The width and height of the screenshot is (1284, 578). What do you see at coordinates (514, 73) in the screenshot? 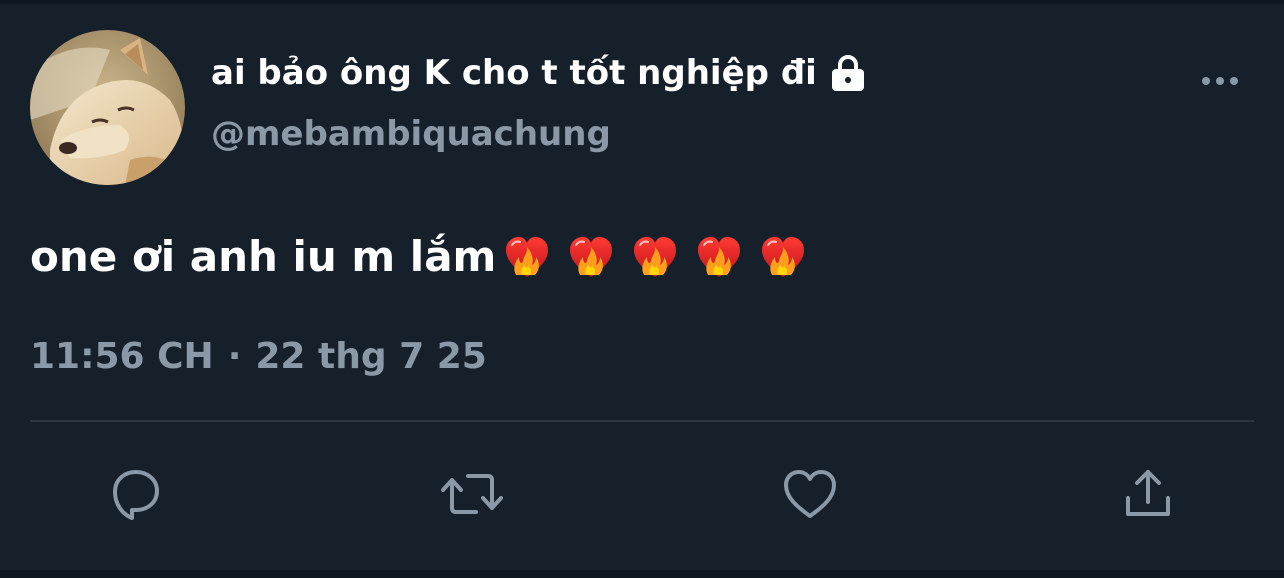
I see `display-name: ai bảo ông K cho t tốt nghiệp đi` at bounding box center [514, 73].